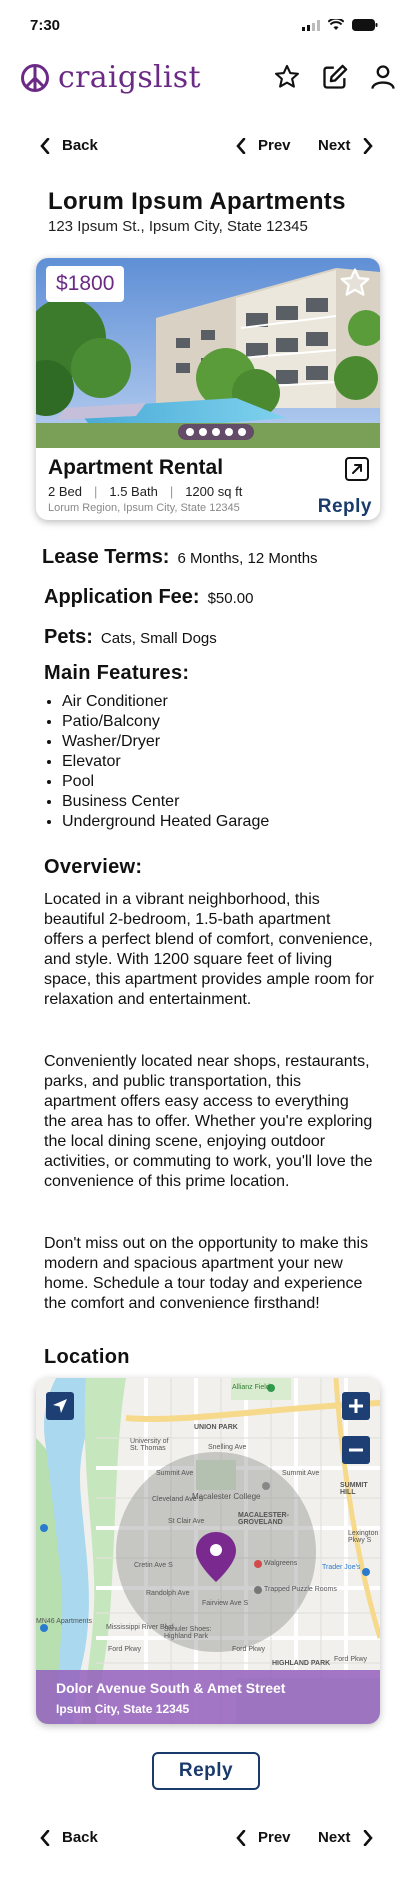  What do you see at coordinates (188, 1633) in the screenshot?
I see `map-poi: Schuler Shoes: Highland Park` at bounding box center [188, 1633].